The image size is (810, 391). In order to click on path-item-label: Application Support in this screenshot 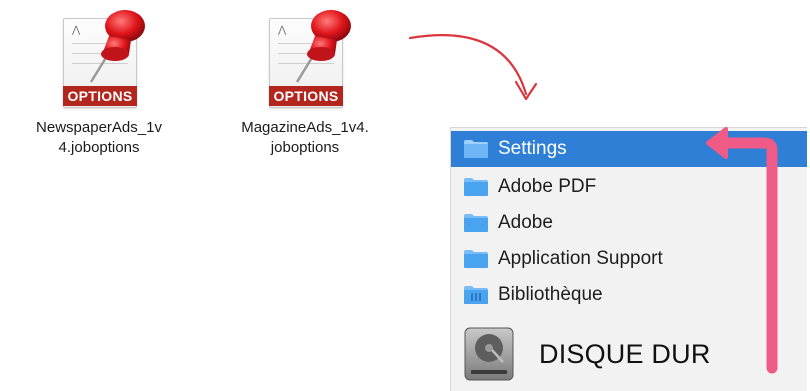, I will do `click(580, 258)`.